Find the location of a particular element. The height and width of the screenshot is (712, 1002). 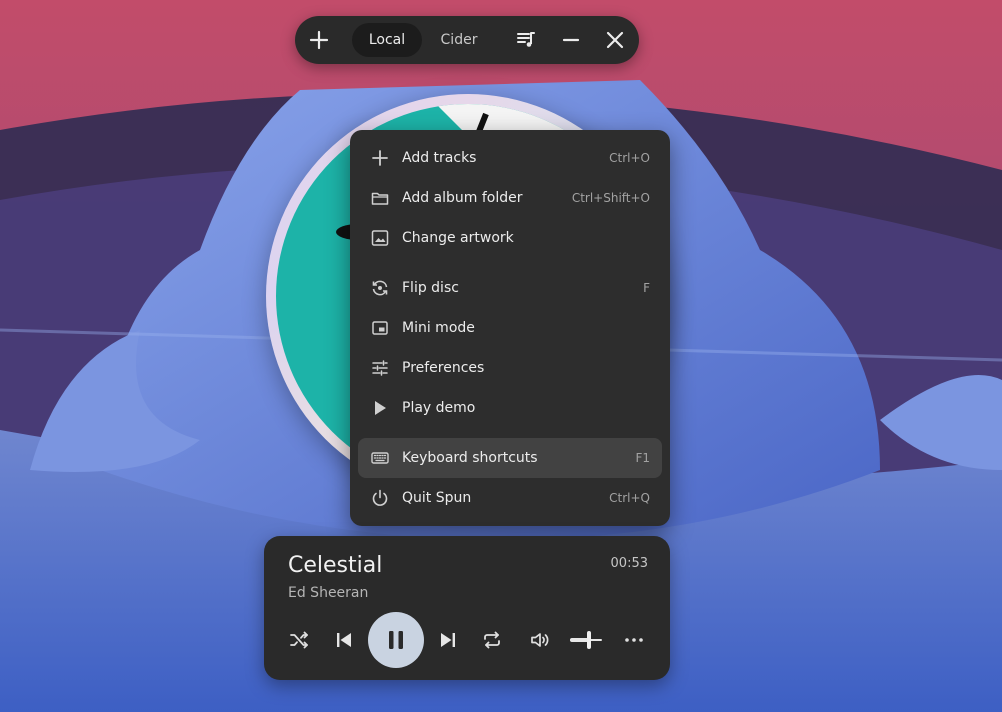

minimize-icon is located at coordinates (571, 40).